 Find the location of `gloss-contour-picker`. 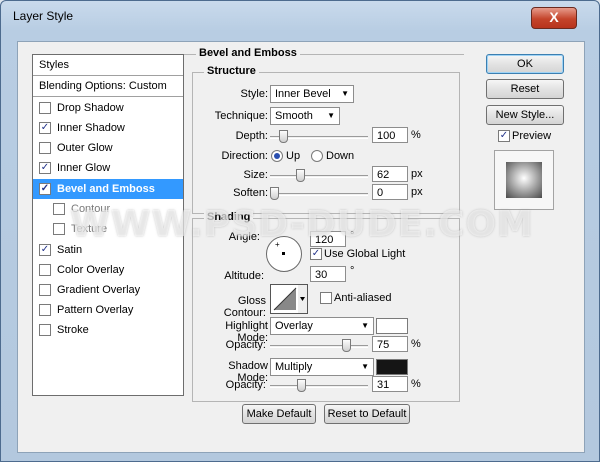

gloss-contour-picker is located at coordinates (289, 299).